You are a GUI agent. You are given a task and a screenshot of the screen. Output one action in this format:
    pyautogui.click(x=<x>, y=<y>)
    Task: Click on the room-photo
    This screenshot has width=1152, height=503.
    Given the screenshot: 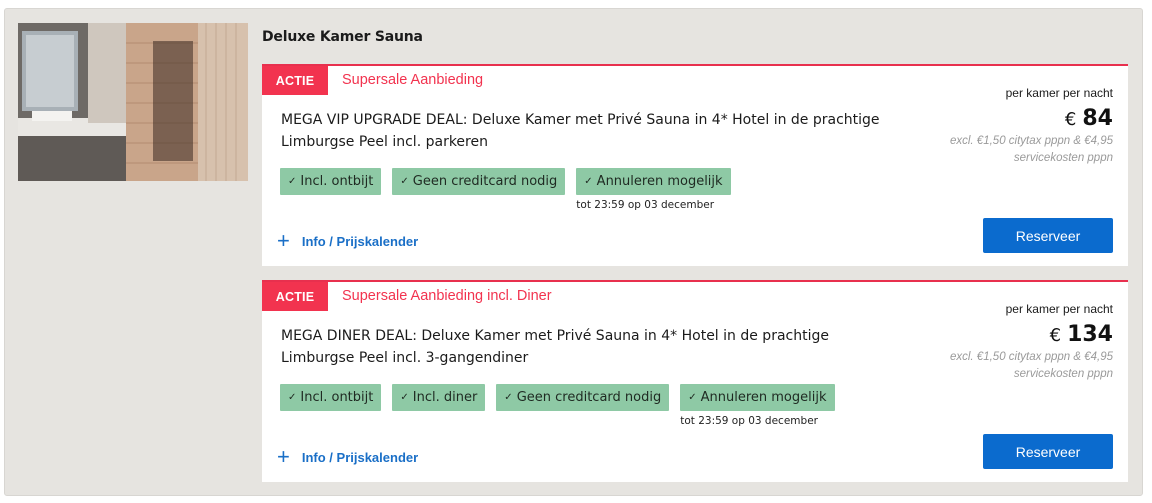 What is the action you would take?
    pyautogui.click(x=133, y=102)
    